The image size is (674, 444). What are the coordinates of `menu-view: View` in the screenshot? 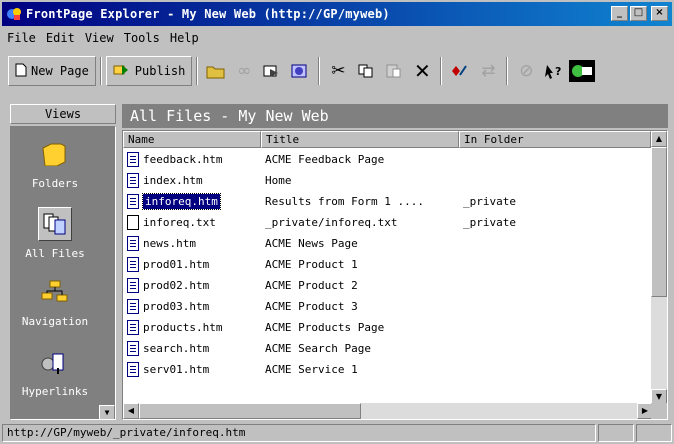 It's located at (99, 38).